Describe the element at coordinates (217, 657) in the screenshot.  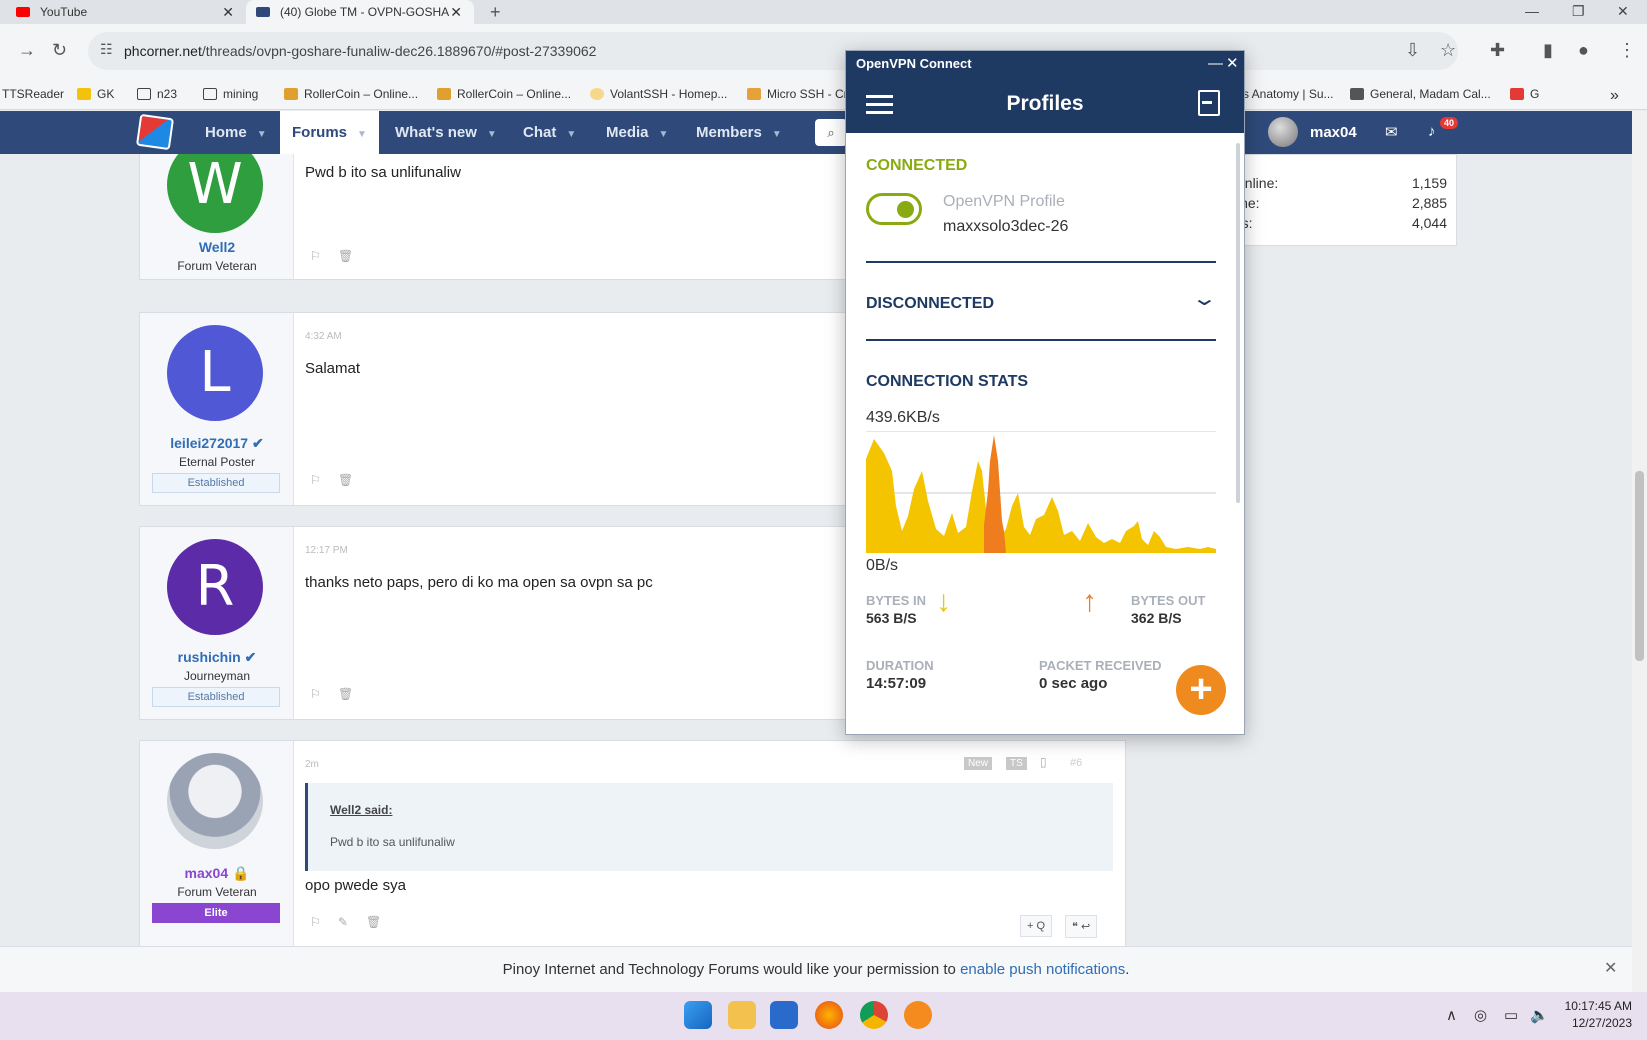
I see `post-username: rushichin ✔` at that location.